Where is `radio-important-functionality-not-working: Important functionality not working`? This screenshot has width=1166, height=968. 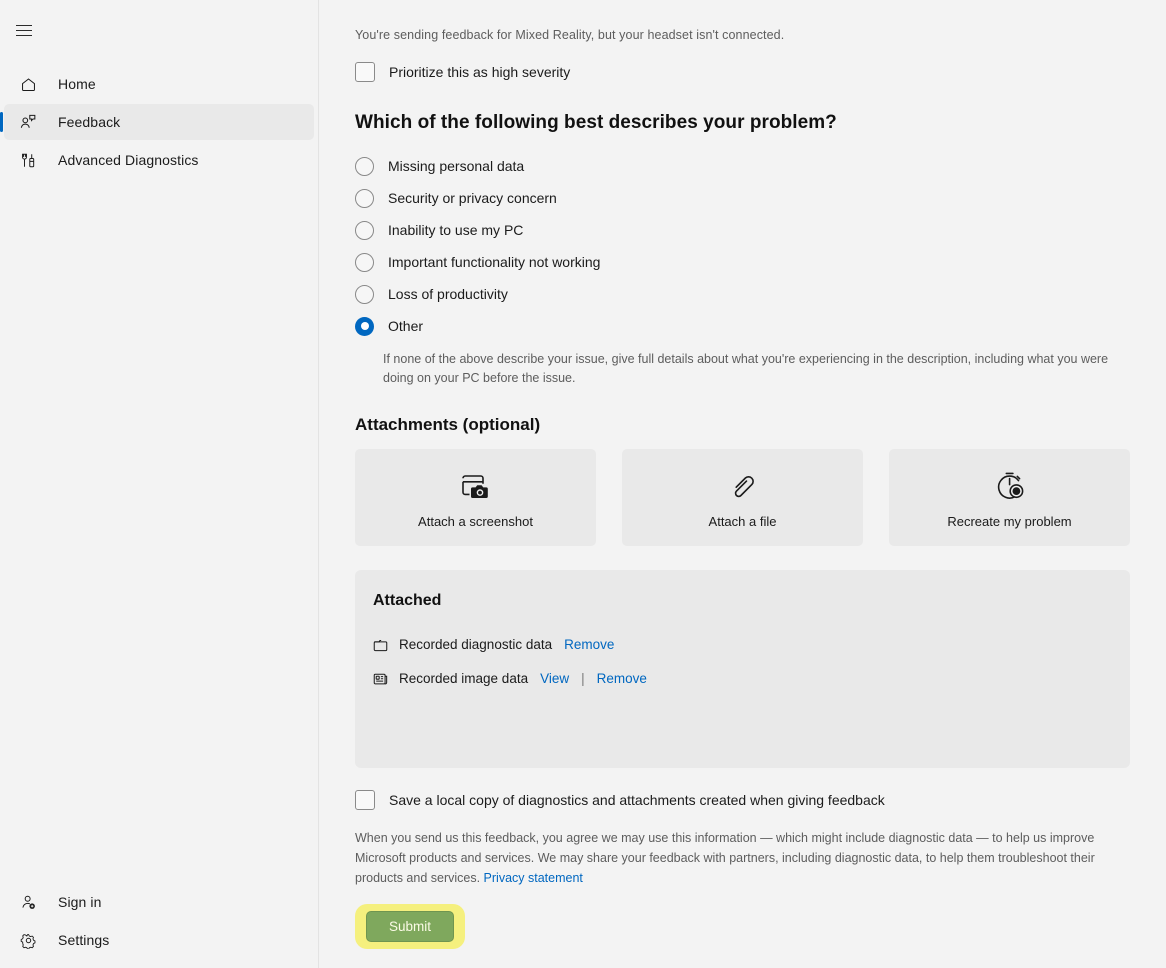
radio-important-functionality-not-working: Important functionality not working is located at coordinates (742, 262).